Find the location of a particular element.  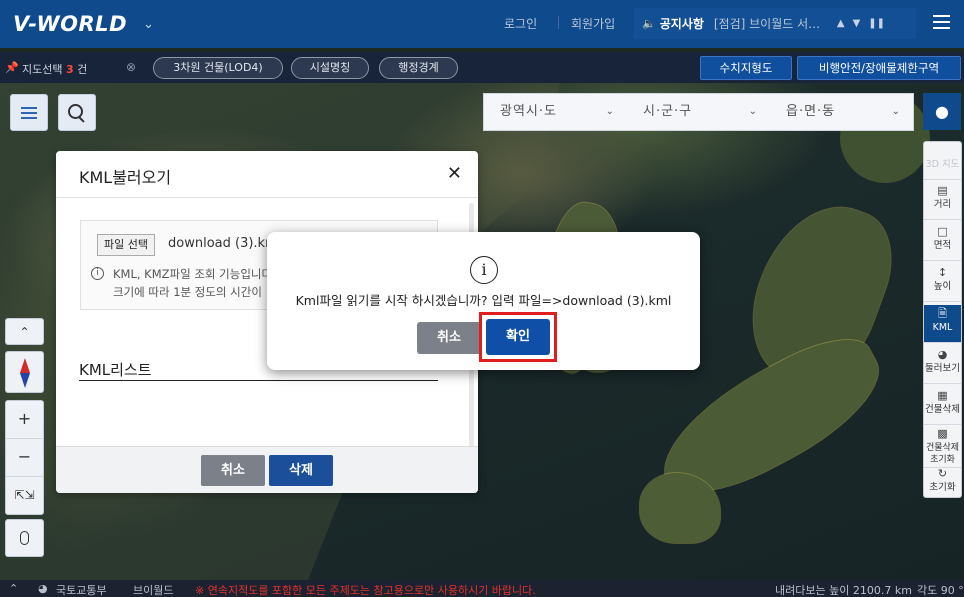

kml-list-title: KML리스트 is located at coordinates (115, 370).